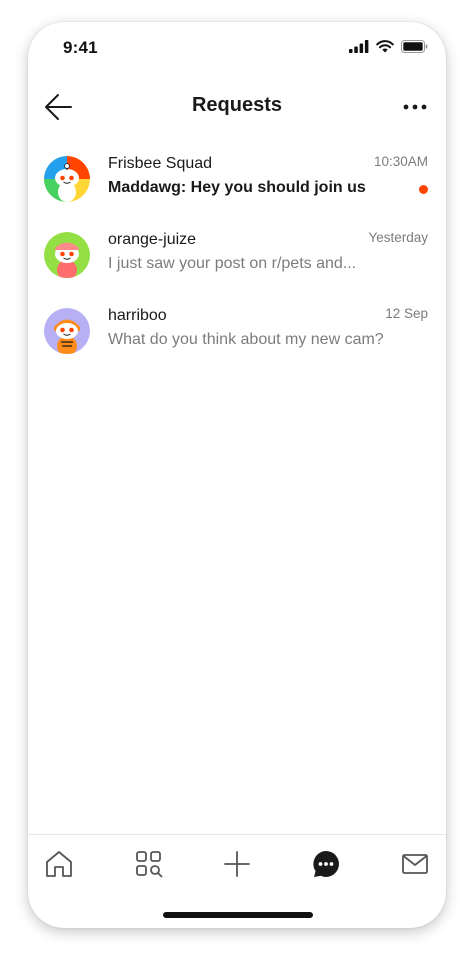  I want to click on group-avatar-icon, so click(67, 179).